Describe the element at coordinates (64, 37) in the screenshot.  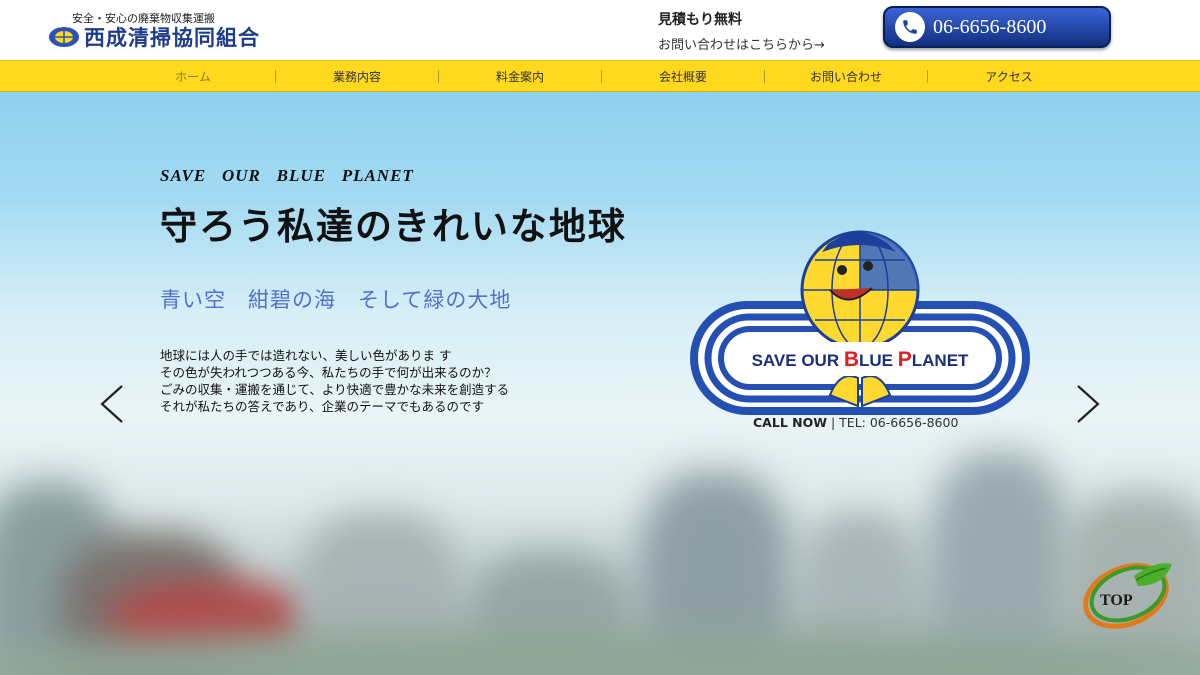
I see `logo-emblem-icon` at that location.